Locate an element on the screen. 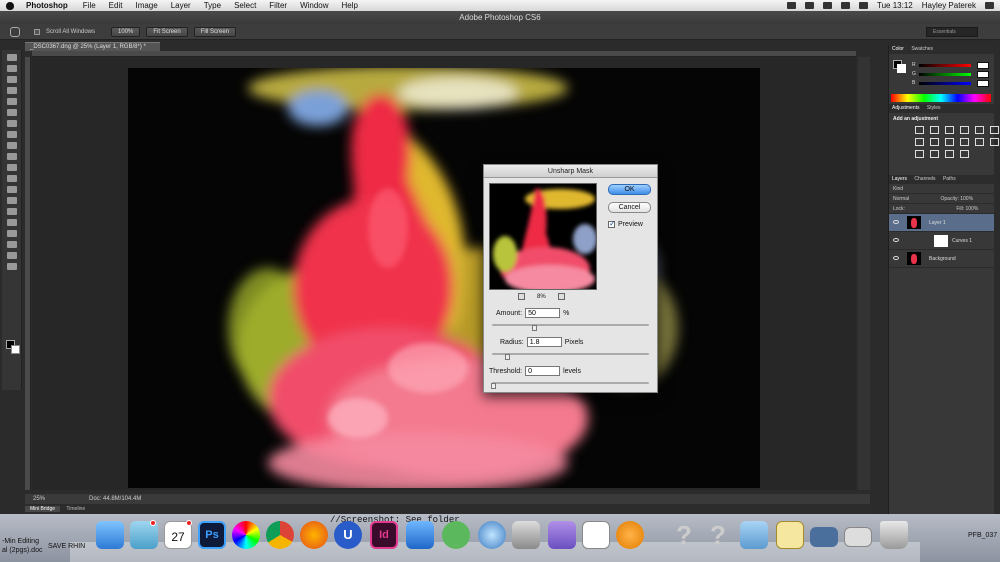 The width and height of the screenshot is (1000, 562). tab-mini-bridge: Mini Bridge is located at coordinates (43, 509).